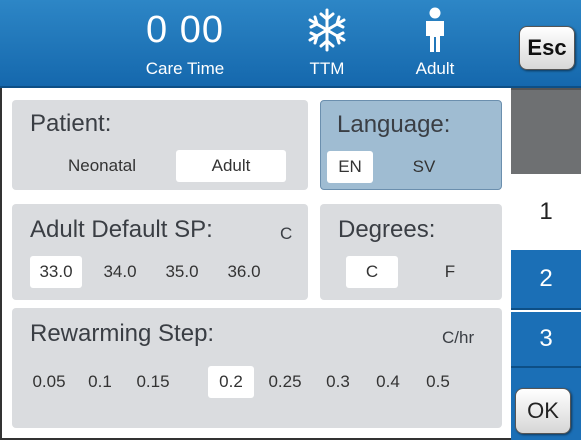 This screenshot has width=581, height=440. Describe the element at coordinates (435, 30) in the screenshot. I see `person-icon` at that location.